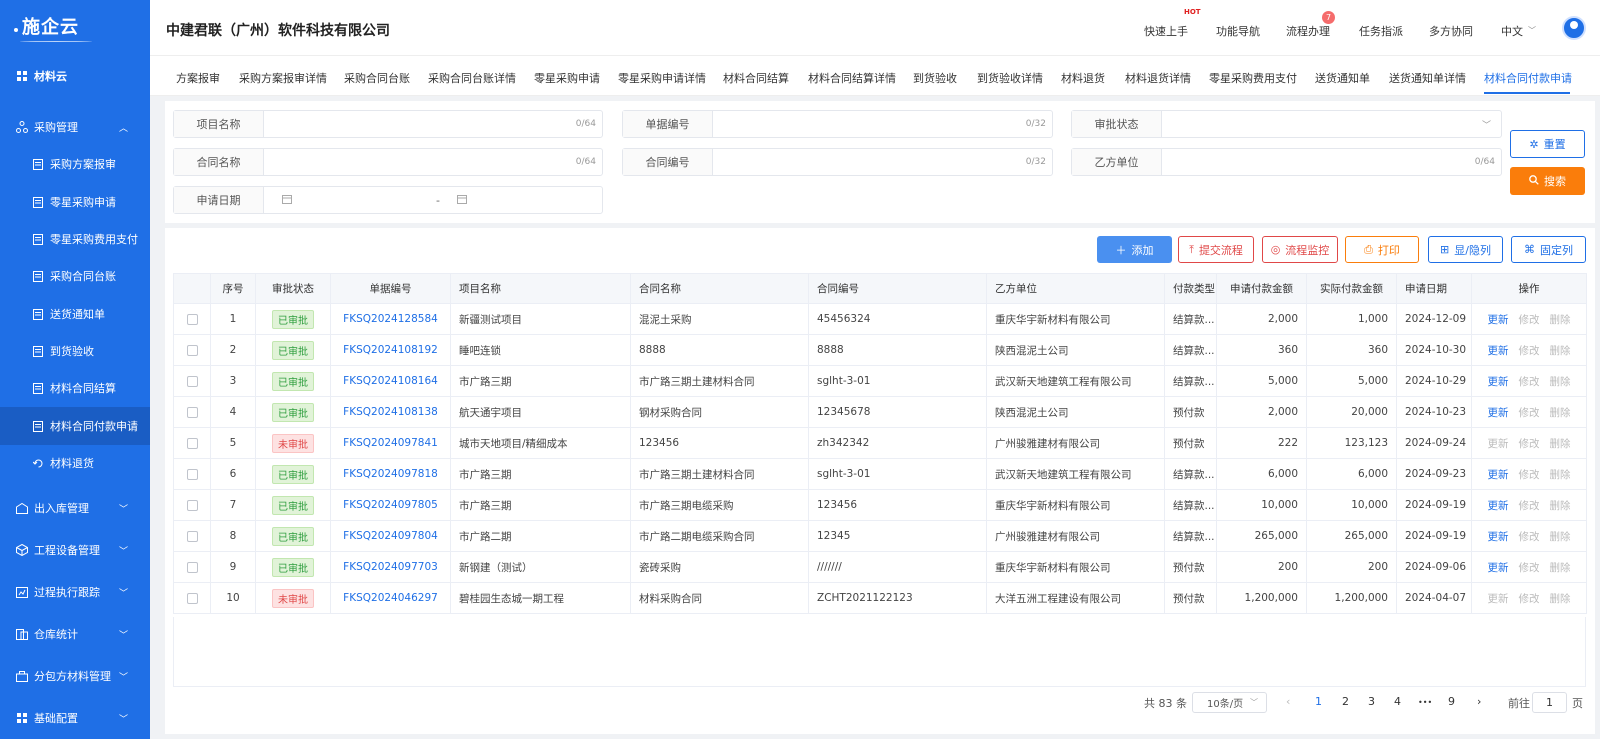  I want to click on sidebar-group-inout: 出入库管理 ﹀, so click(75, 508).